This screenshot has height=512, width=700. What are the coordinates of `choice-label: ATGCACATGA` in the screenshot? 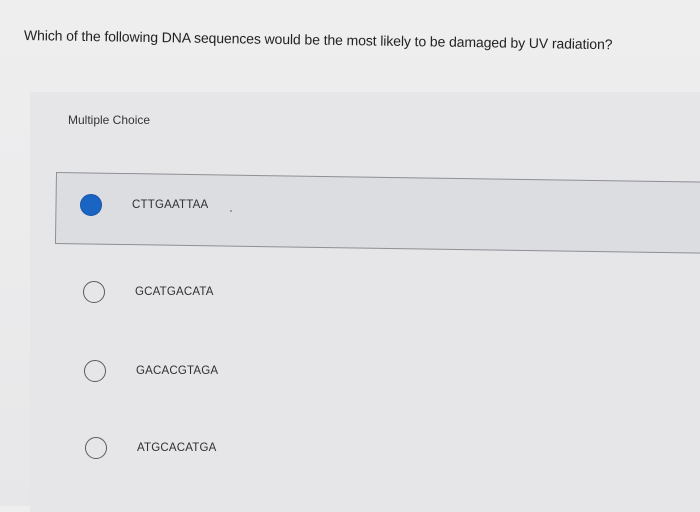 It's located at (177, 448).